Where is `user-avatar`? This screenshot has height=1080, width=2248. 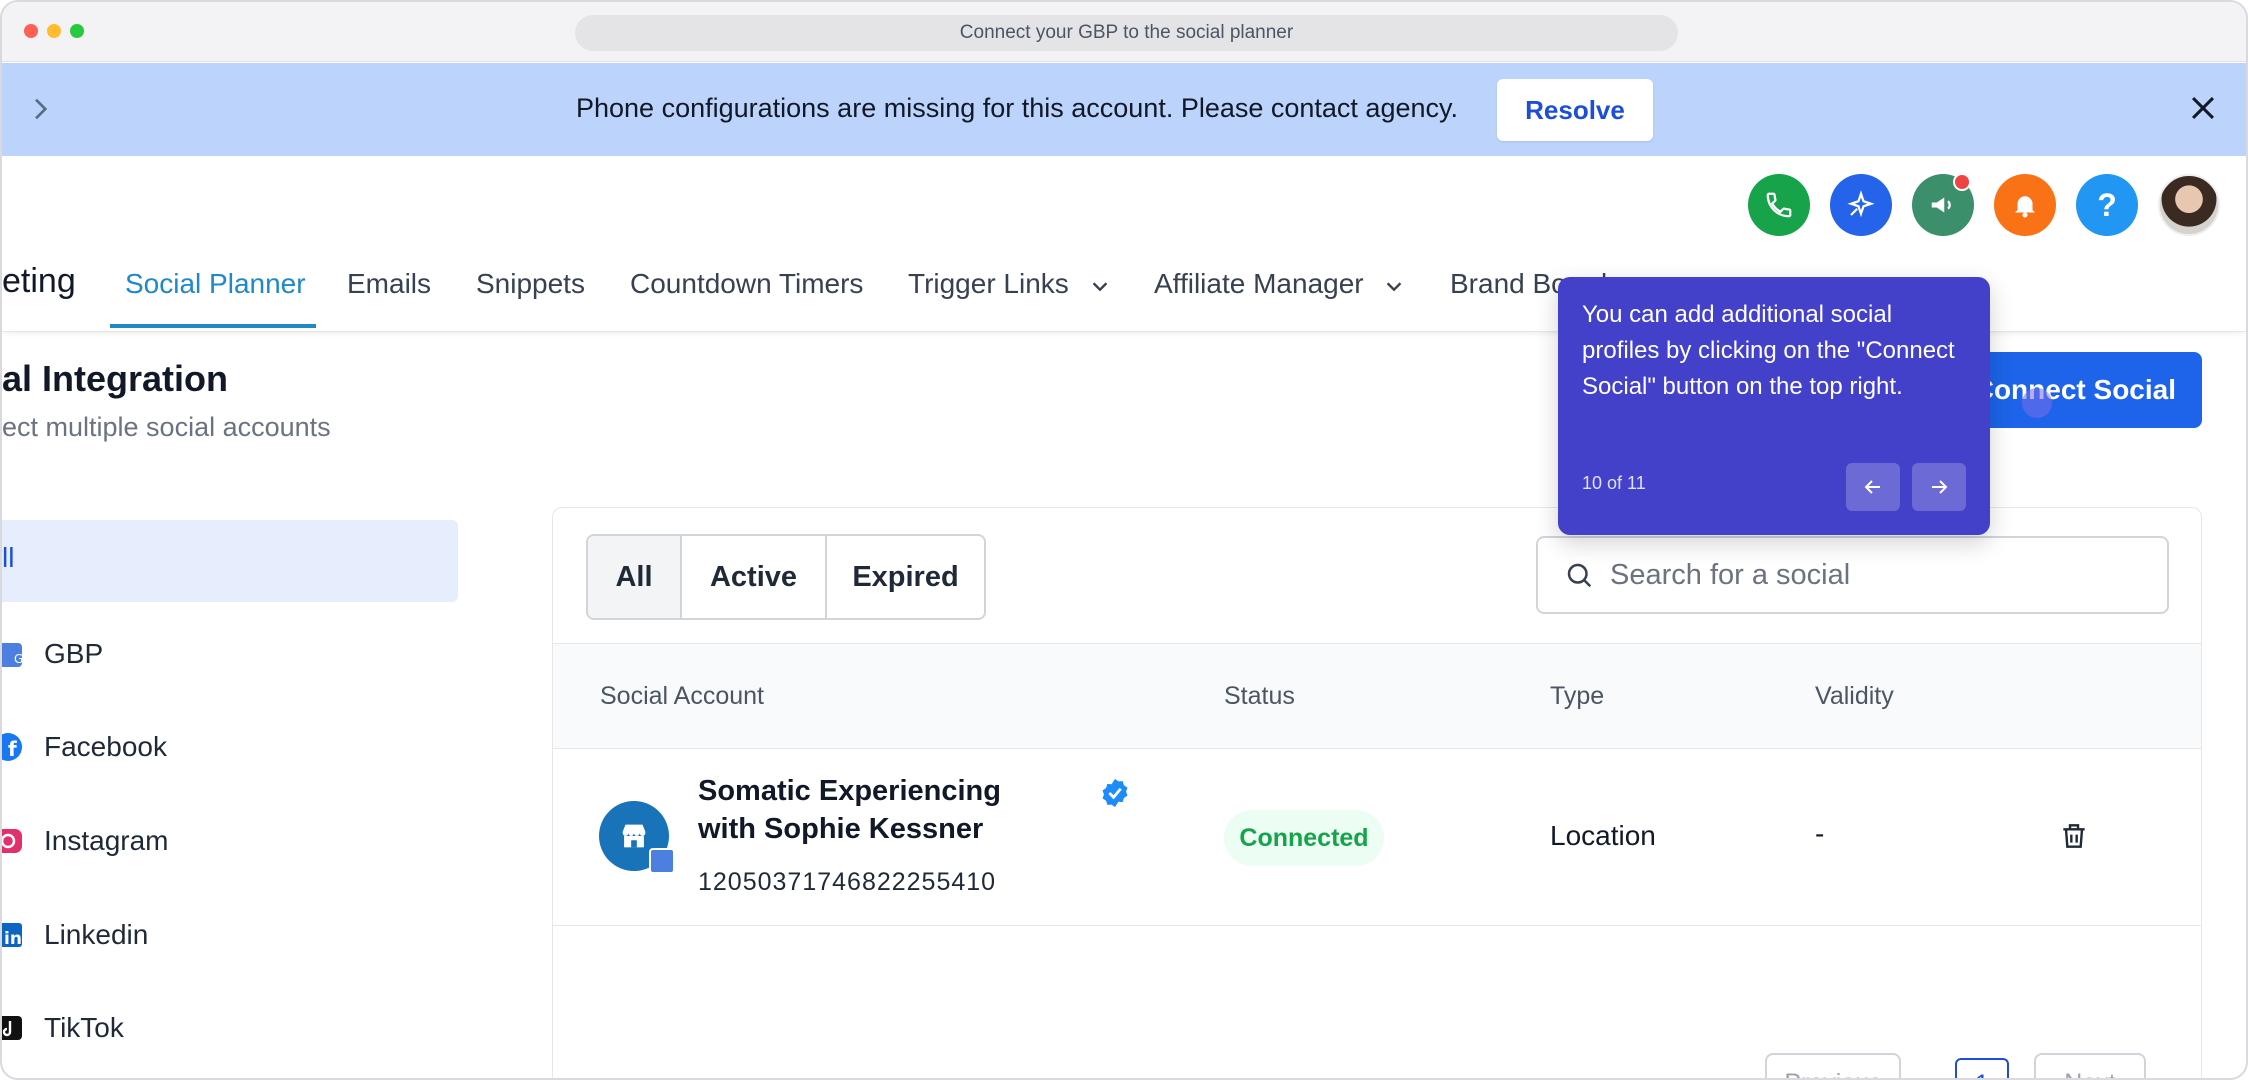
user-avatar is located at coordinates (2189, 205).